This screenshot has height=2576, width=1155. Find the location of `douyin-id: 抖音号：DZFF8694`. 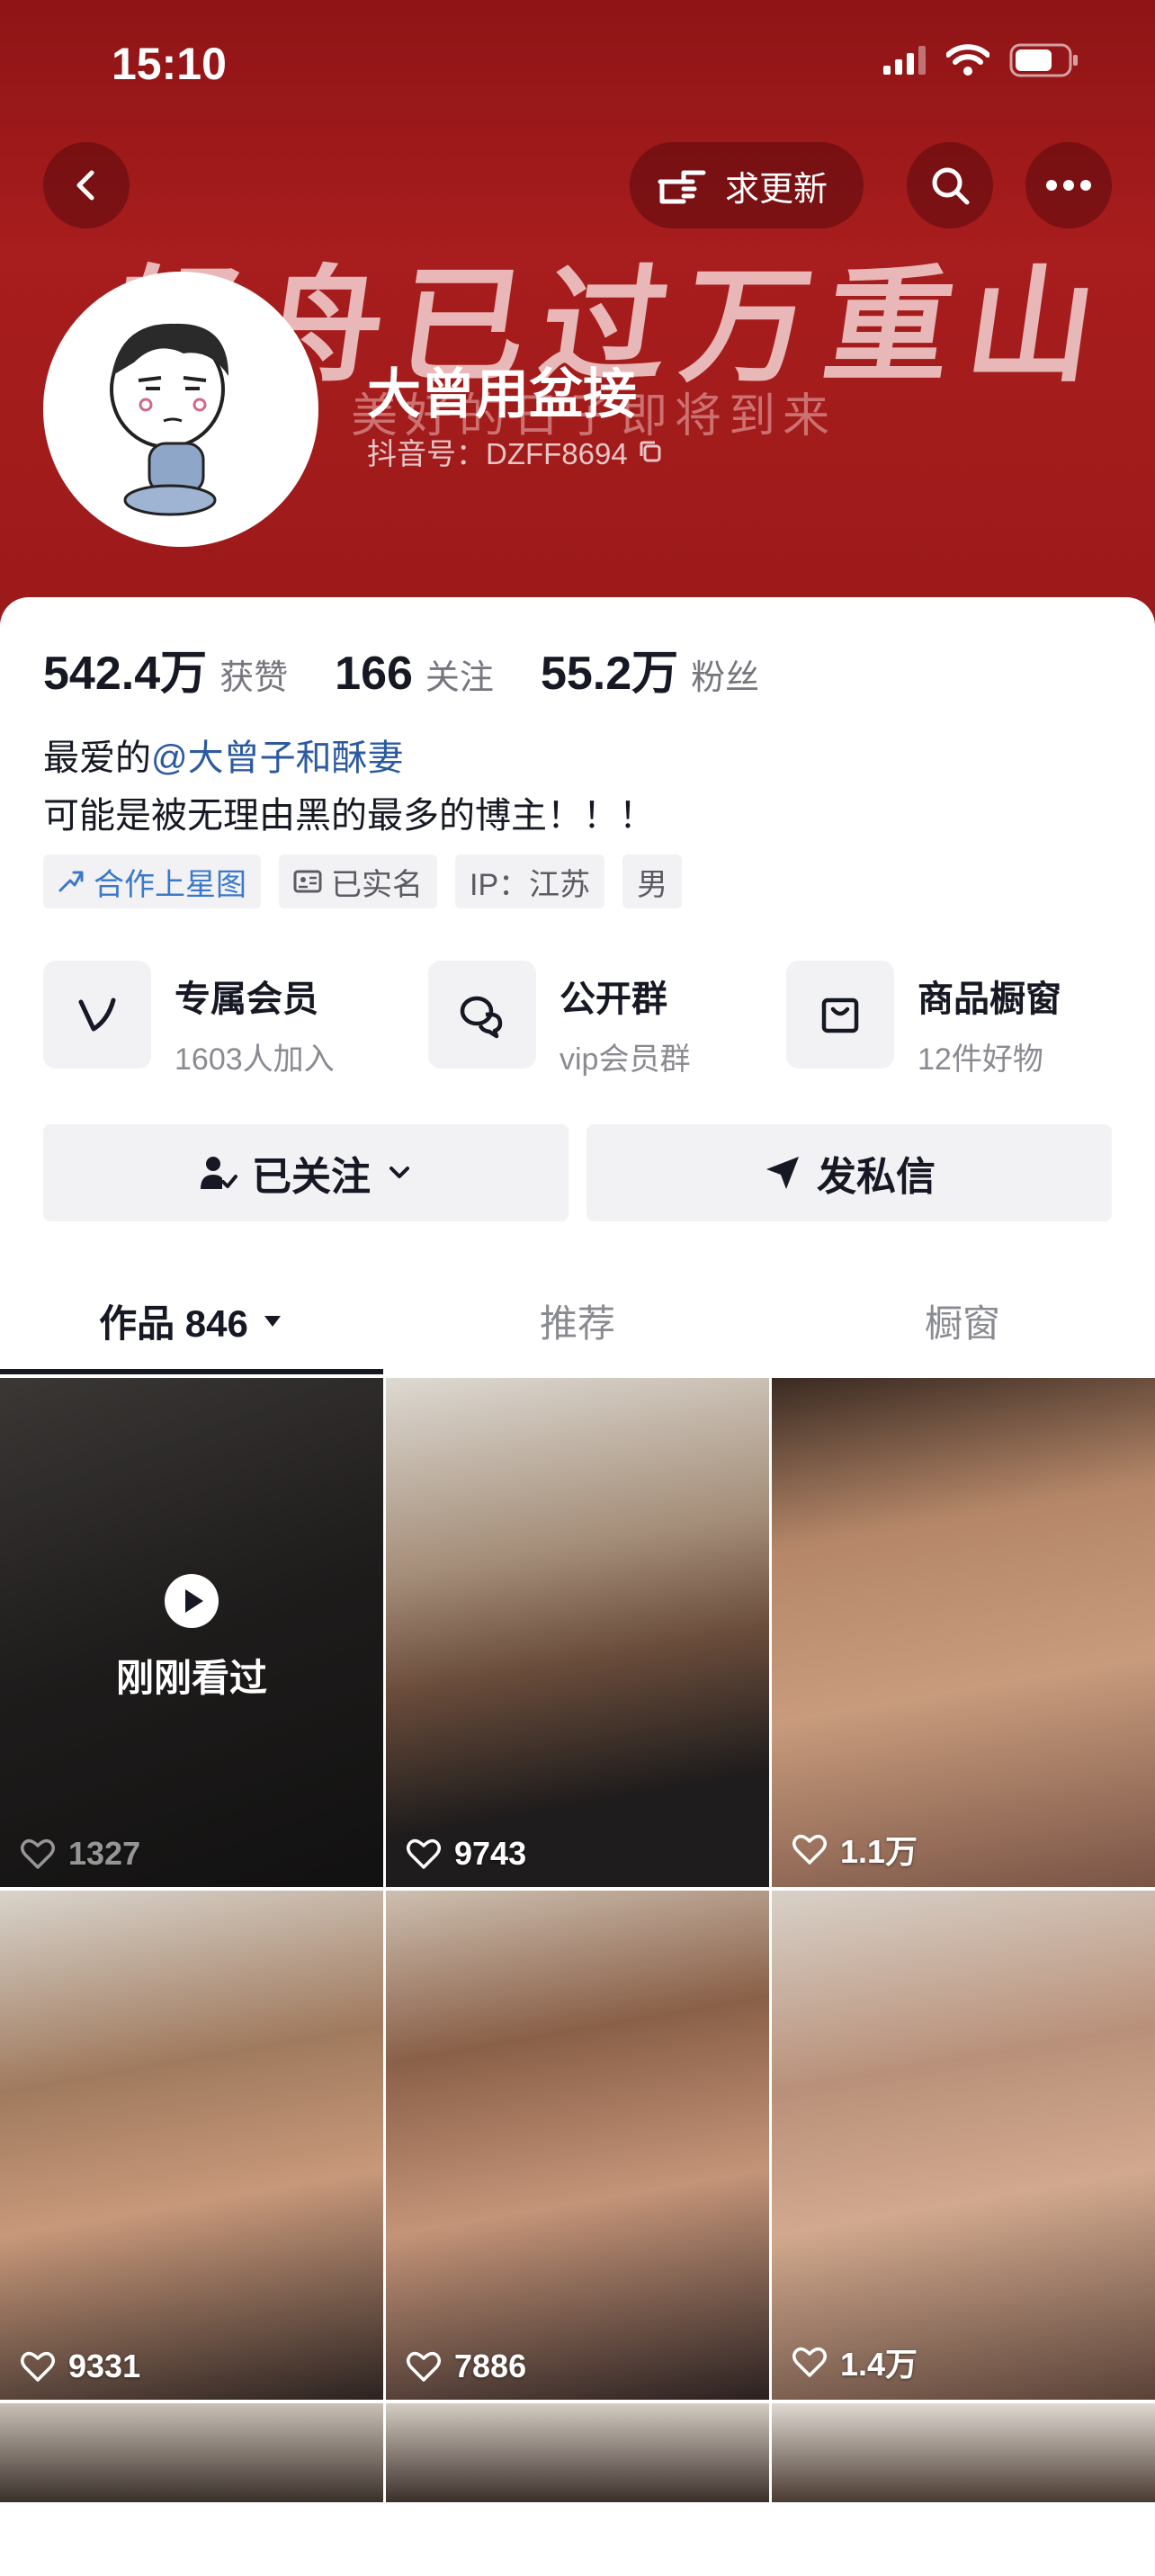

douyin-id: 抖音号：DZFF8694 is located at coordinates (515, 451).